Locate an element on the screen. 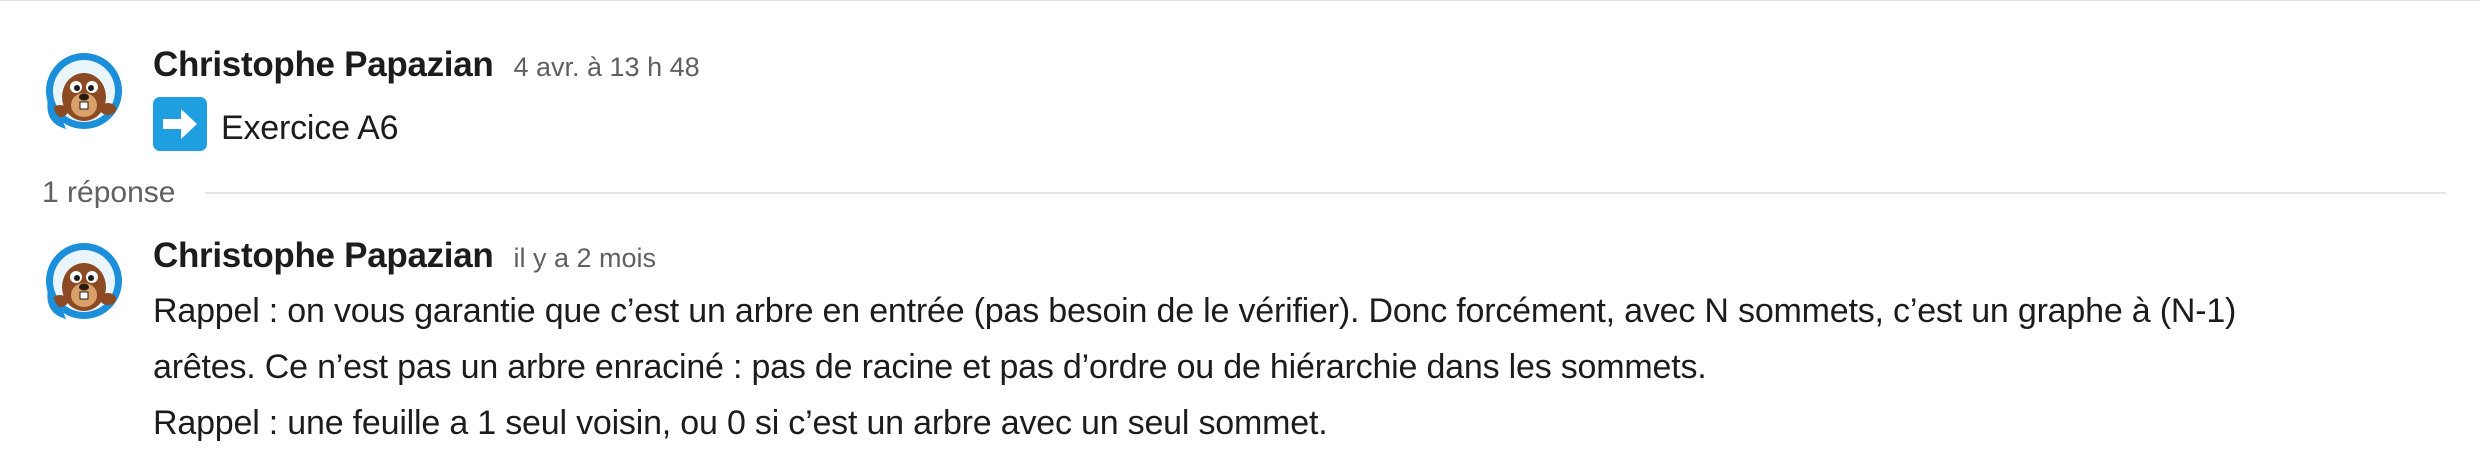 The image size is (2480, 468). arrow-right-icon is located at coordinates (180, 124).